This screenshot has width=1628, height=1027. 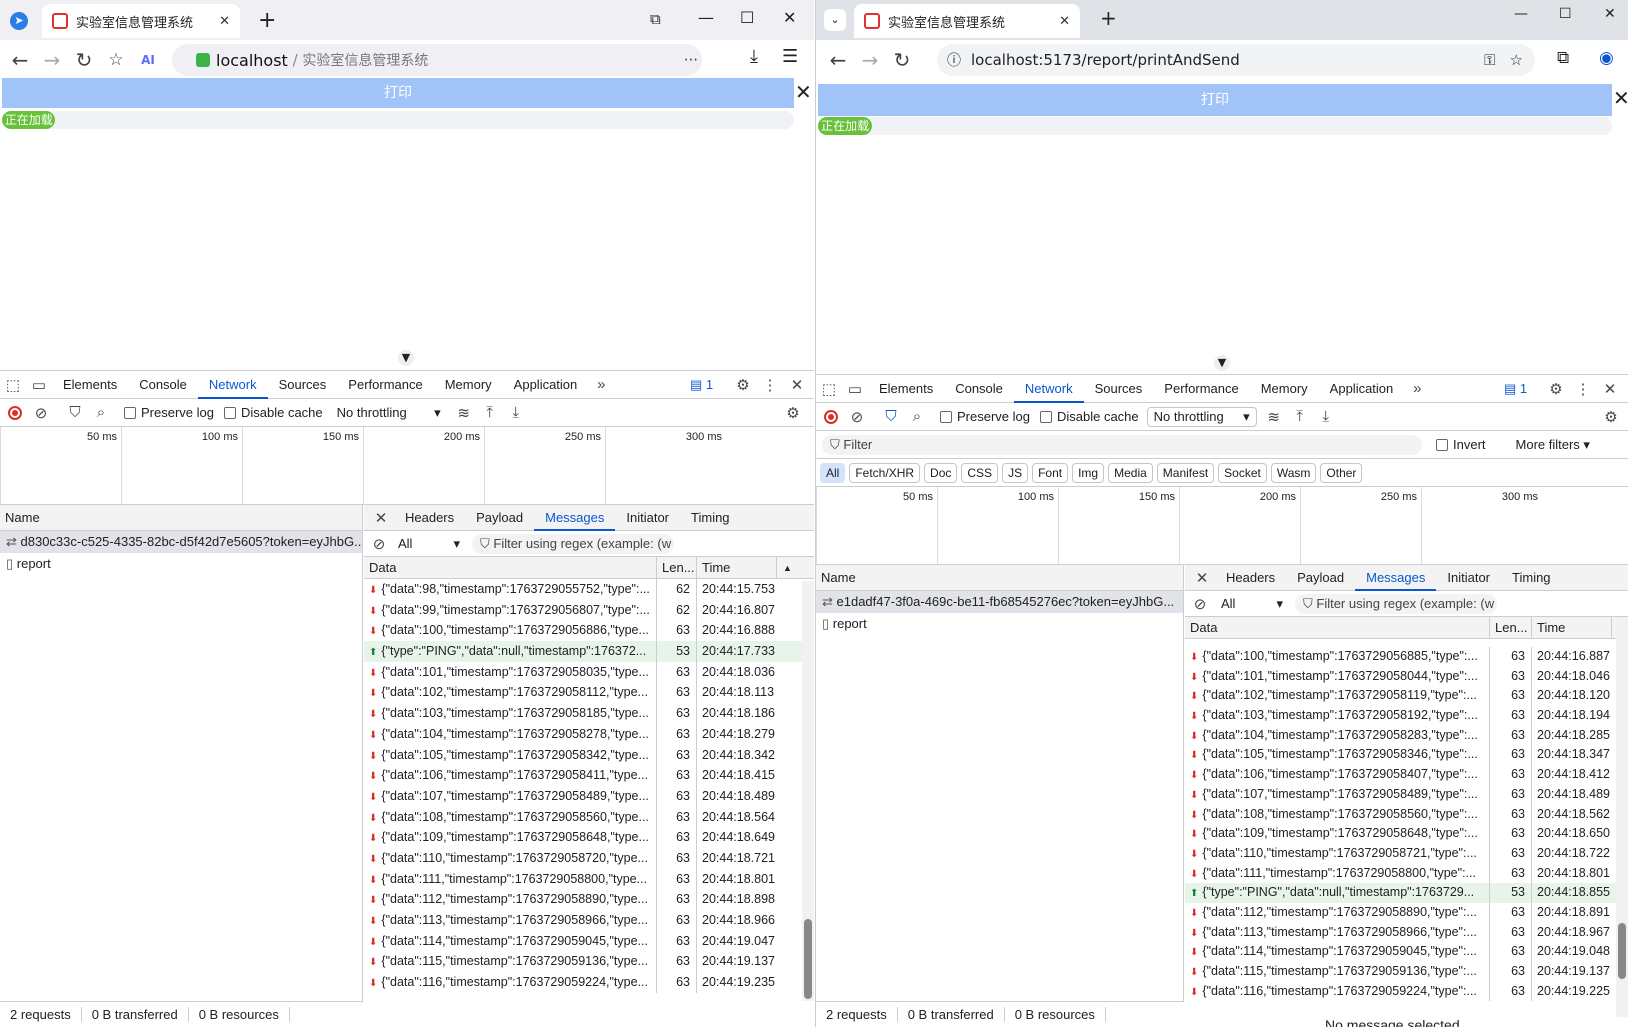 What do you see at coordinates (101, 412) in the screenshot?
I see `search-icon: ⌕` at bounding box center [101, 412].